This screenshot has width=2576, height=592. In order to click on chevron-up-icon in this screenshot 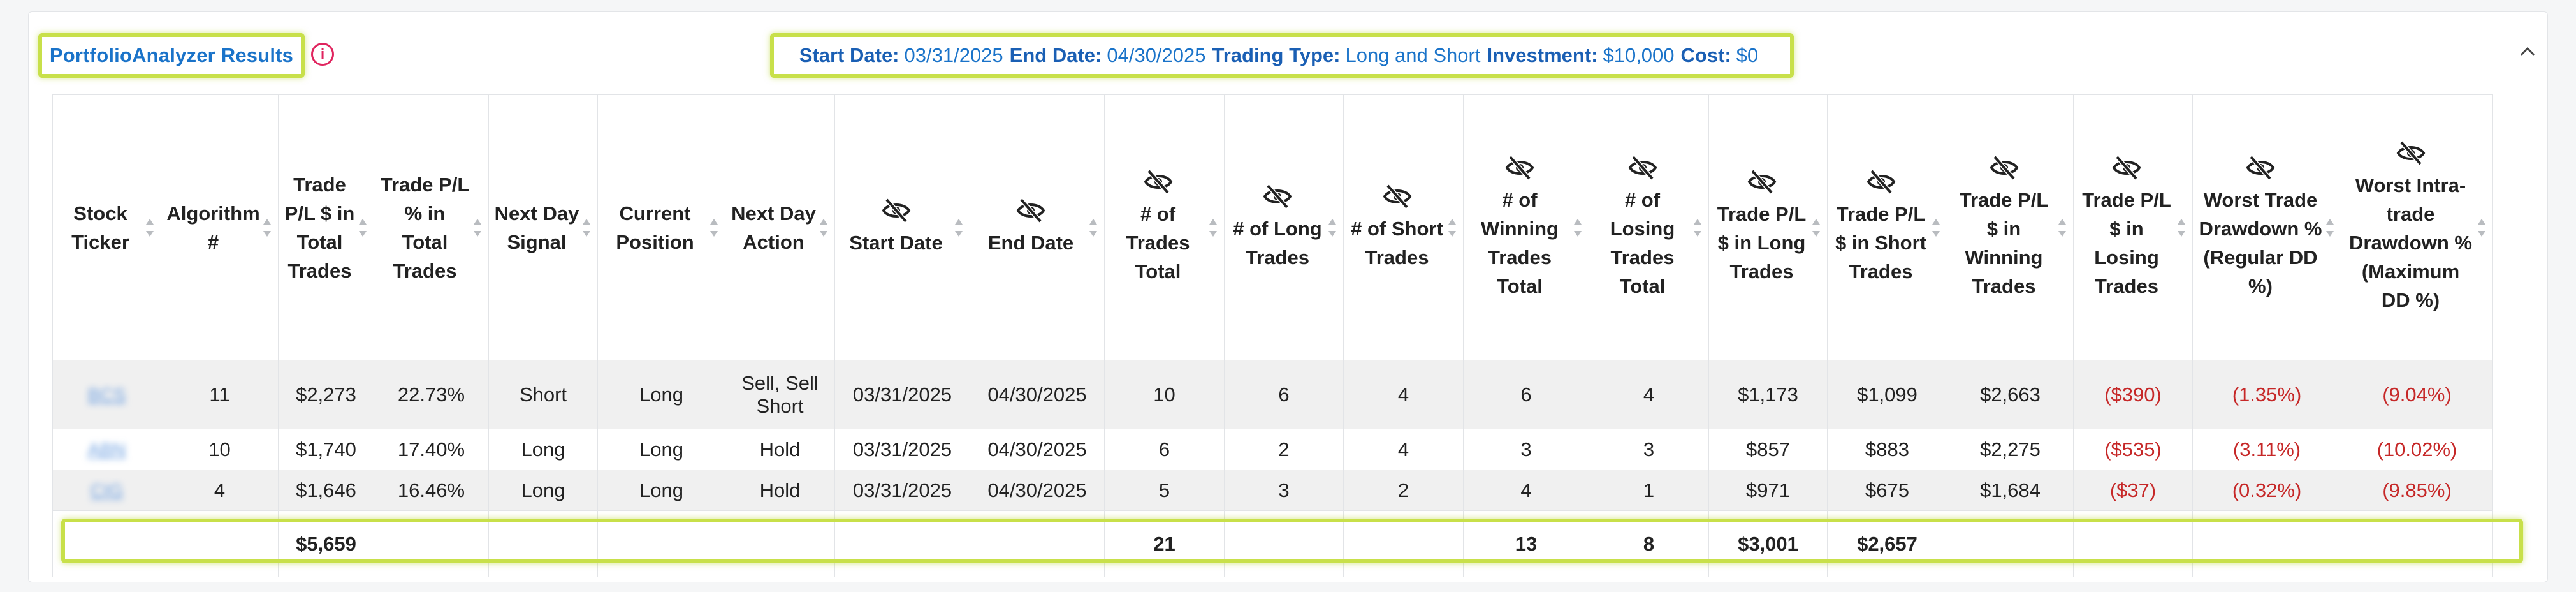, I will do `click(2527, 51)`.